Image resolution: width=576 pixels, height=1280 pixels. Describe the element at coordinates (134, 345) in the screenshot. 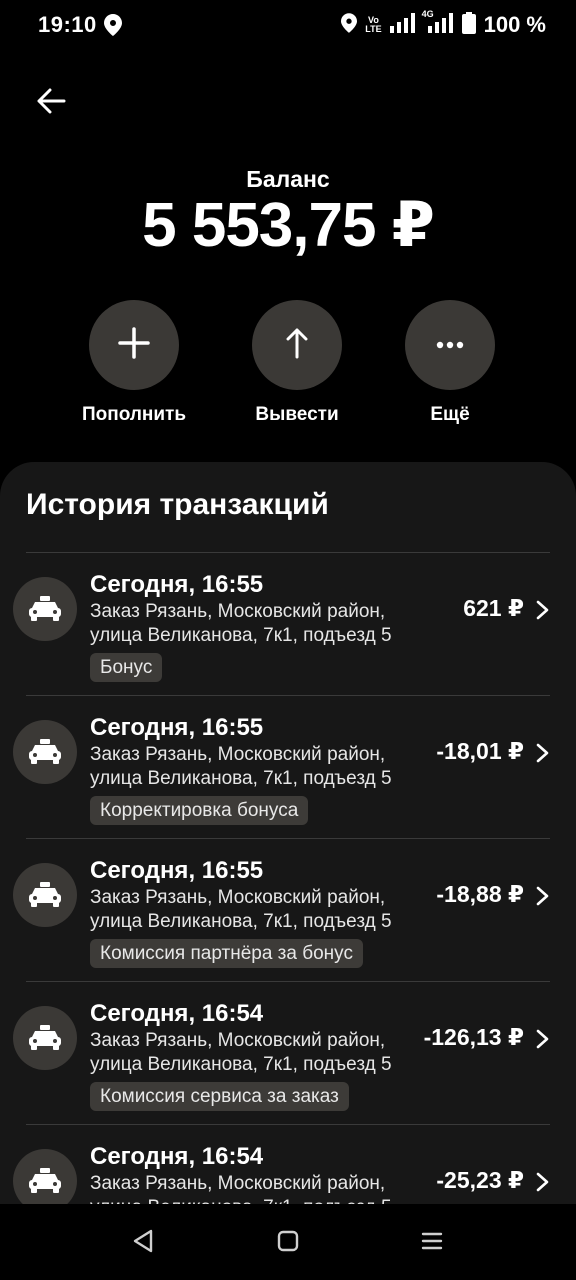

I see `plus-icon` at that location.